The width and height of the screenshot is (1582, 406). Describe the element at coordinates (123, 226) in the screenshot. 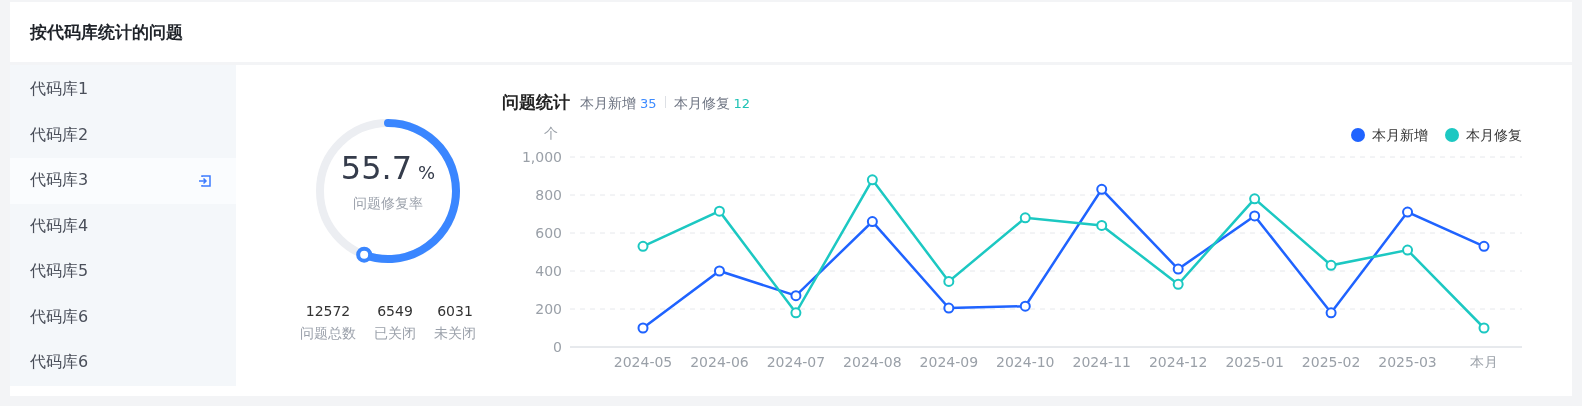

I see `repo-item: 代码库4` at that location.